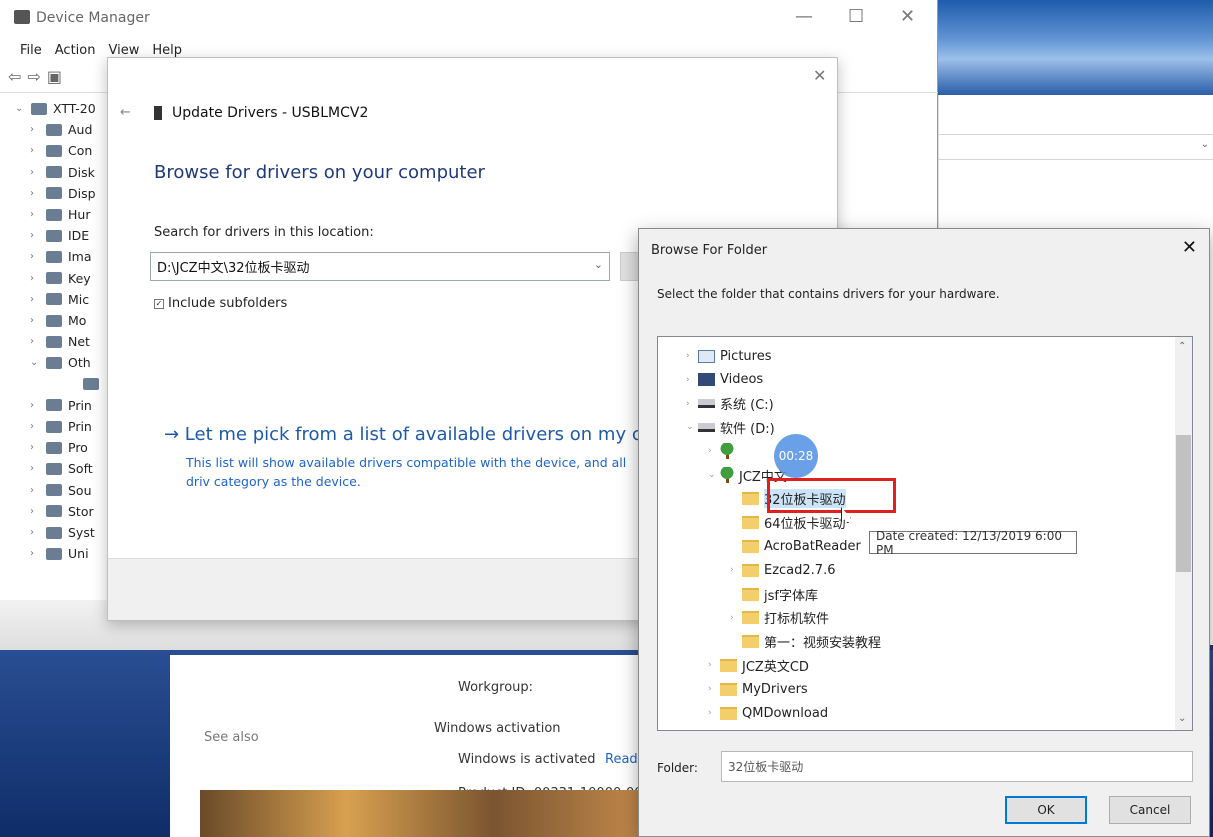 The height and width of the screenshot is (837, 1213). Describe the element at coordinates (1182, 718) in the screenshot. I see `scroll-down-icon: ⌄` at that location.